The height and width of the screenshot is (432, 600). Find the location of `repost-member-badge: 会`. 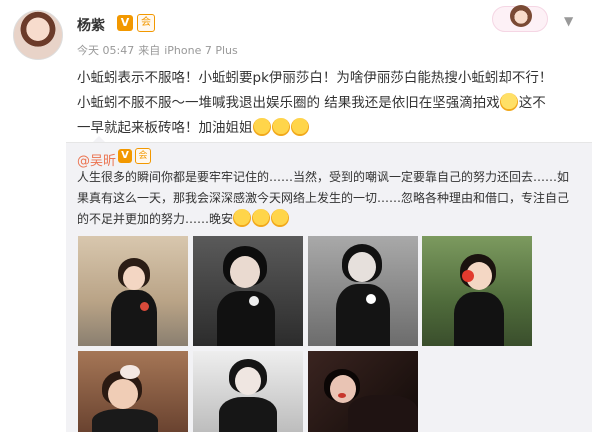

repost-member-badge: 会 is located at coordinates (143, 156).